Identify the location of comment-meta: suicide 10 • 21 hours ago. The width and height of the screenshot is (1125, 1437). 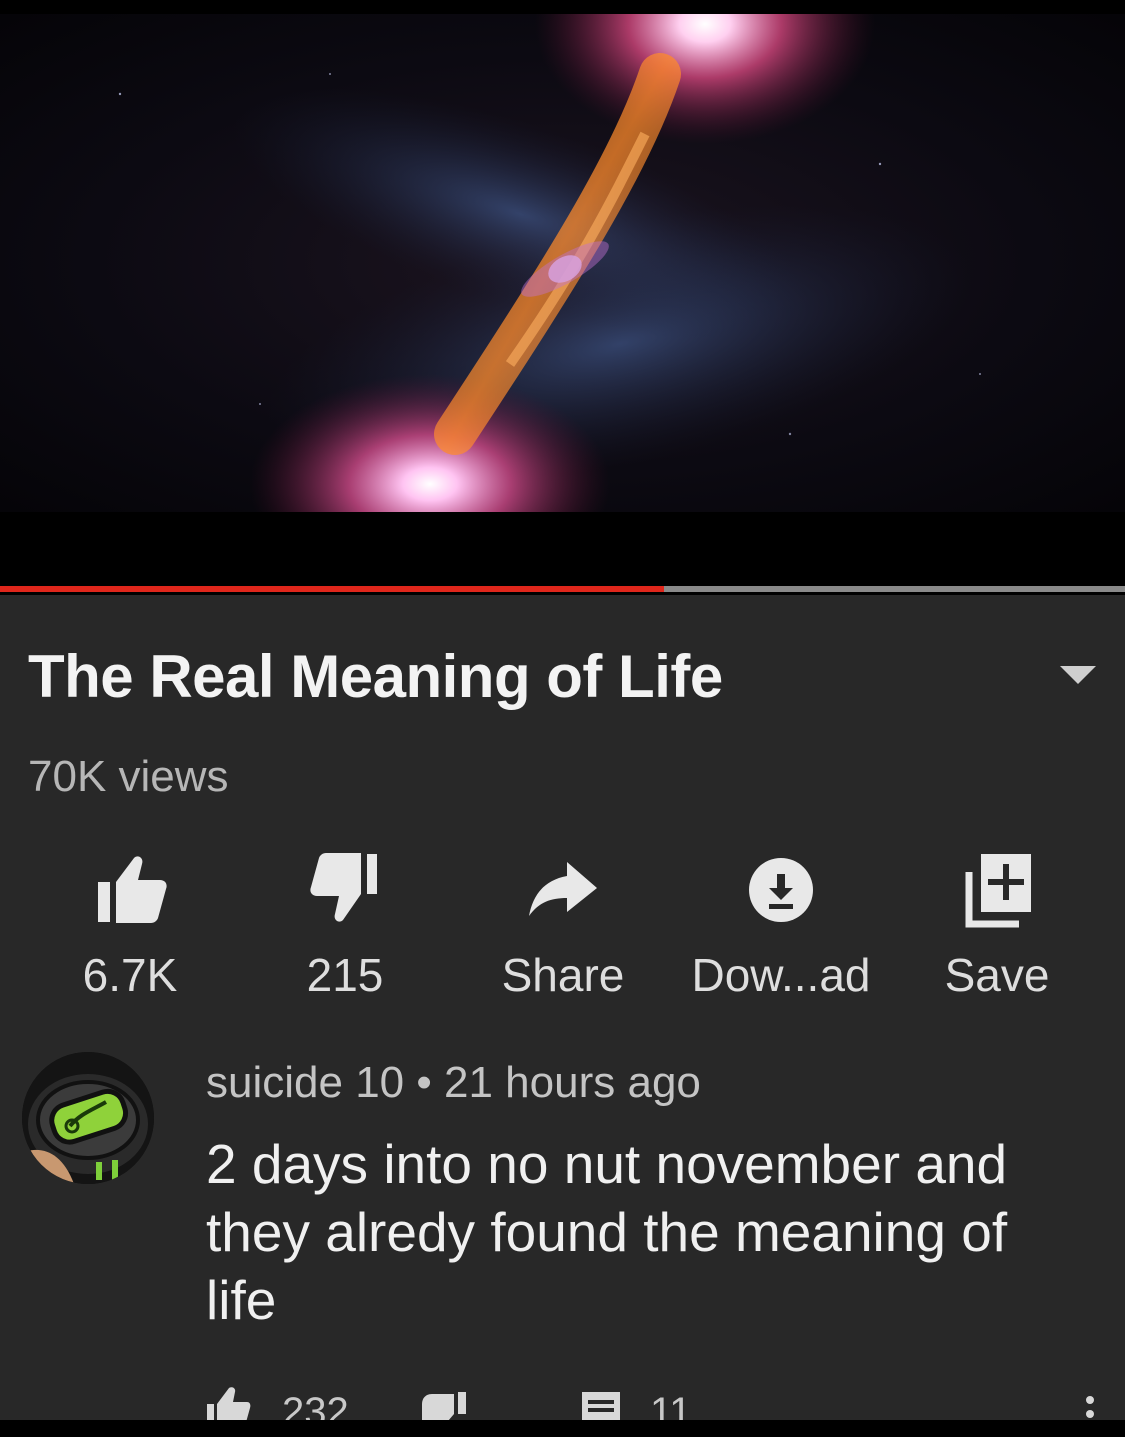
(453, 1083).